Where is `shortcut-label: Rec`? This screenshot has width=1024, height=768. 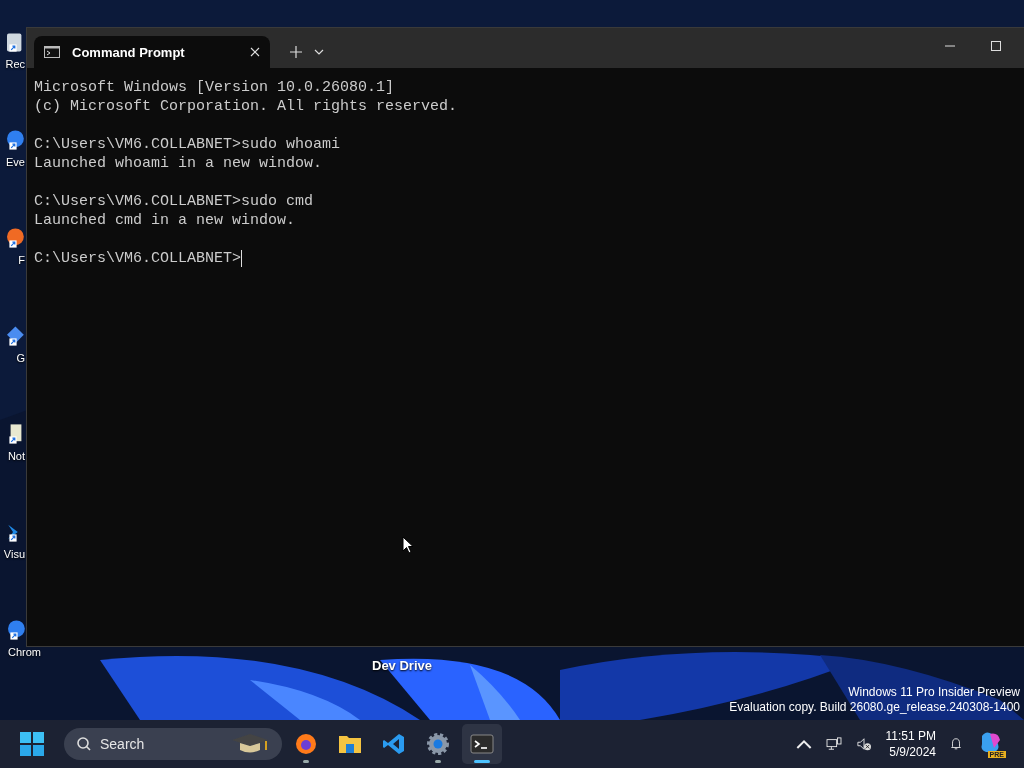 shortcut-label: Rec is located at coordinates (15, 64).